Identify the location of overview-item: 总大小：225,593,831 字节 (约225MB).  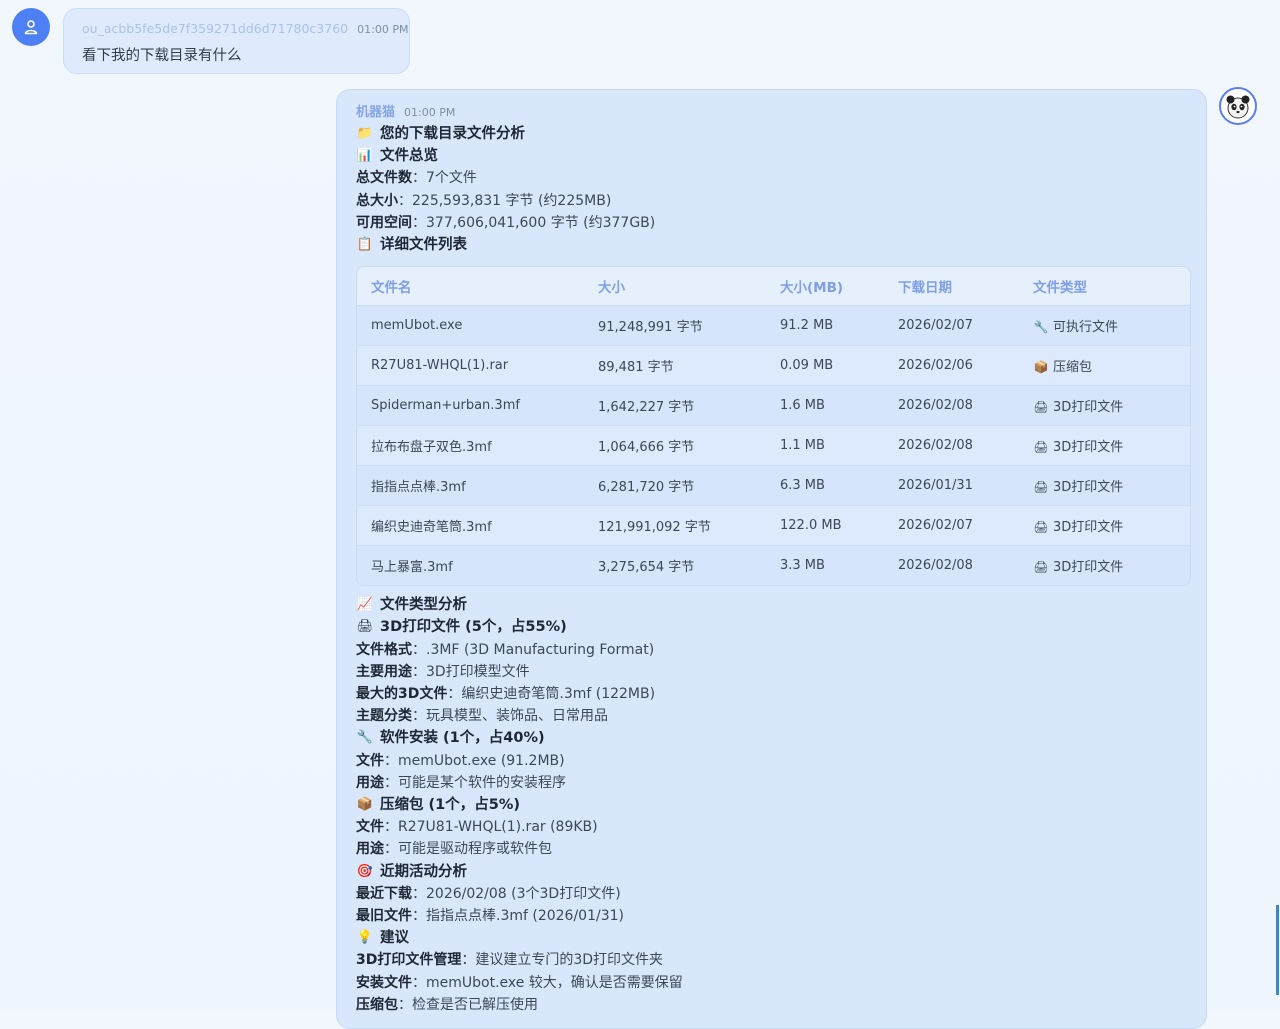
(484, 200).